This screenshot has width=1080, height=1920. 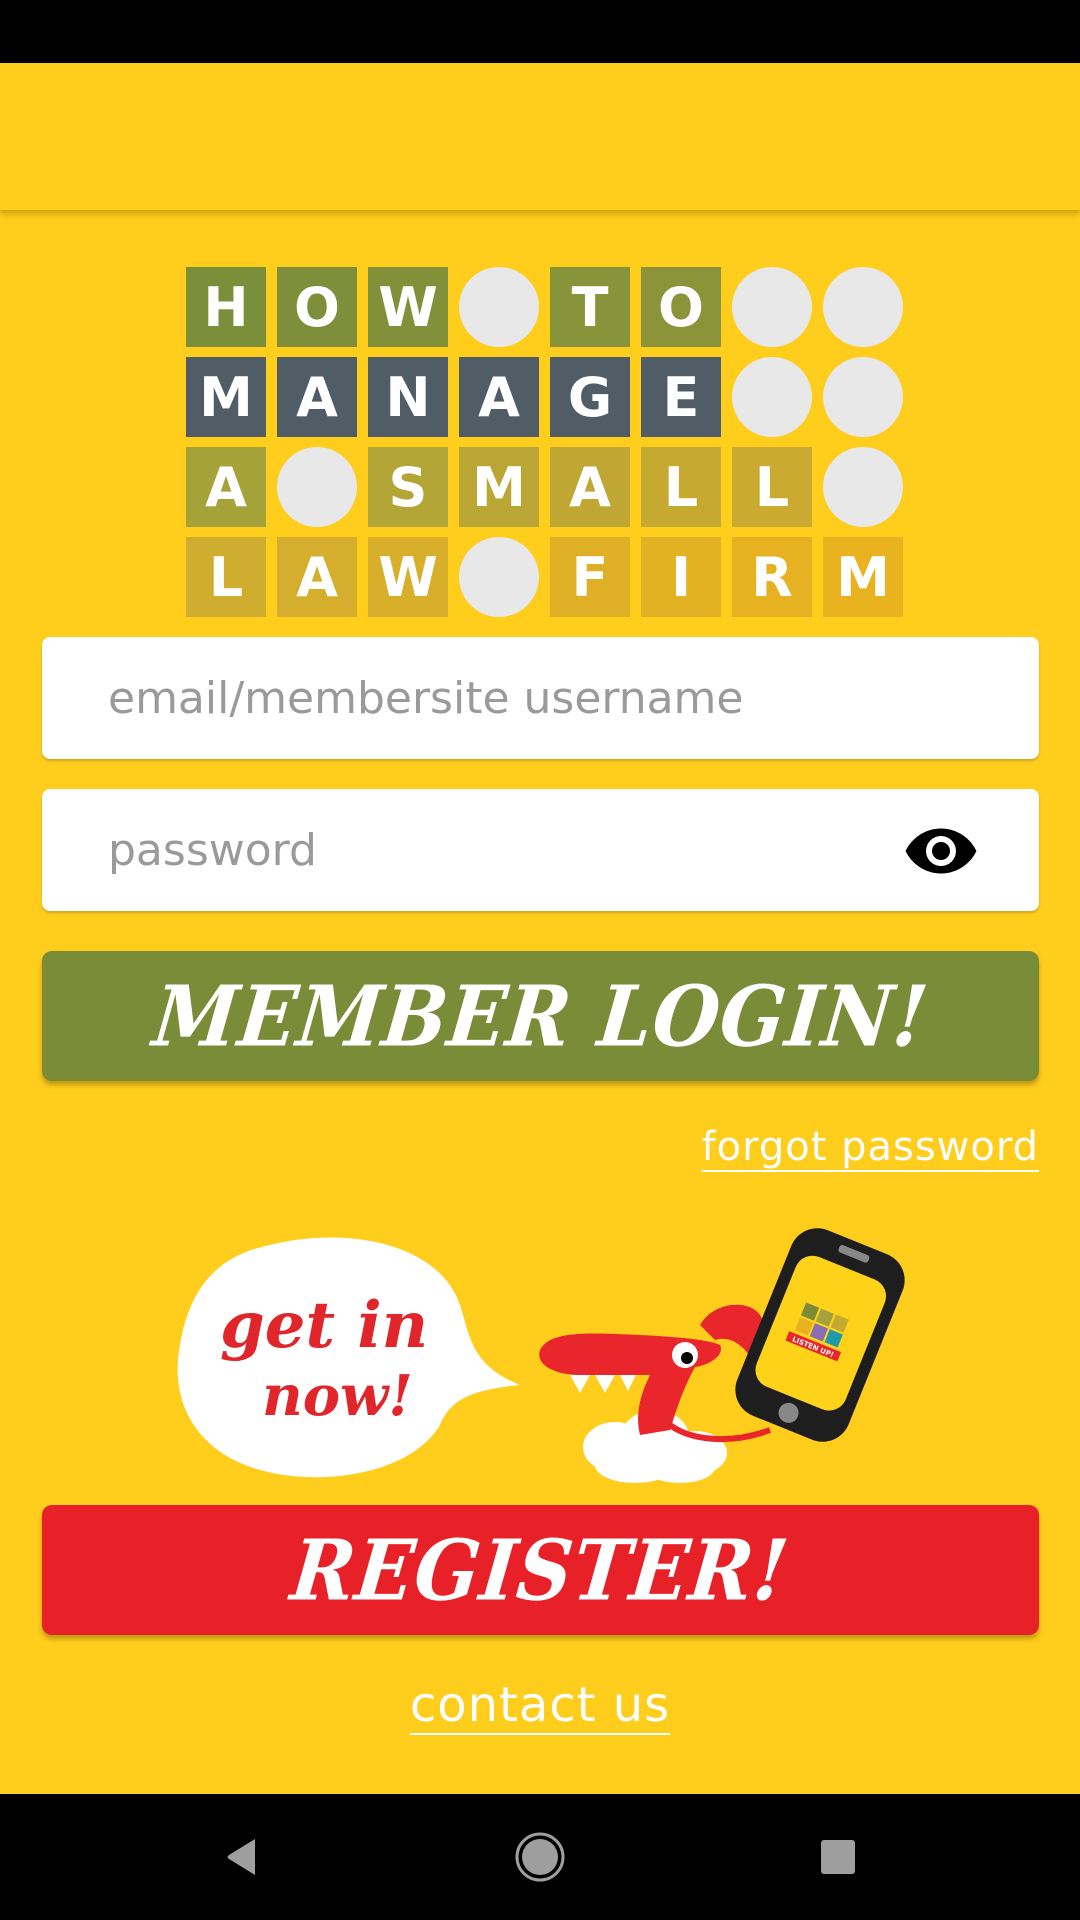 What do you see at coordinates (681, 397) in the screenshot?
I see `logo-letter-tile: E` at bounding box center [681, 397].